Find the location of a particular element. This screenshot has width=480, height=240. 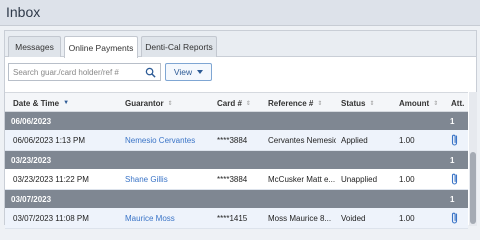

group-row: 03/23/2023 1 is located at coordinates (236, 160).